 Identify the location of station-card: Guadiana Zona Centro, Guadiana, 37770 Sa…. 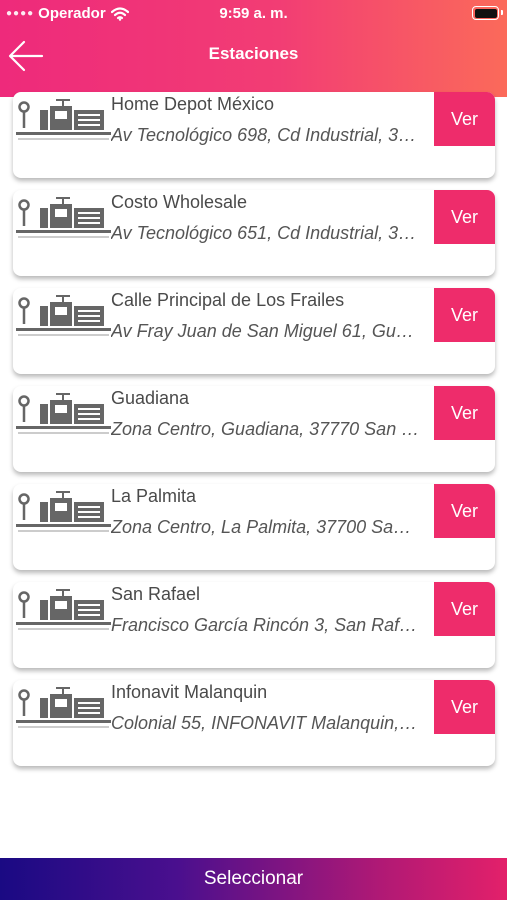
(254, 429).